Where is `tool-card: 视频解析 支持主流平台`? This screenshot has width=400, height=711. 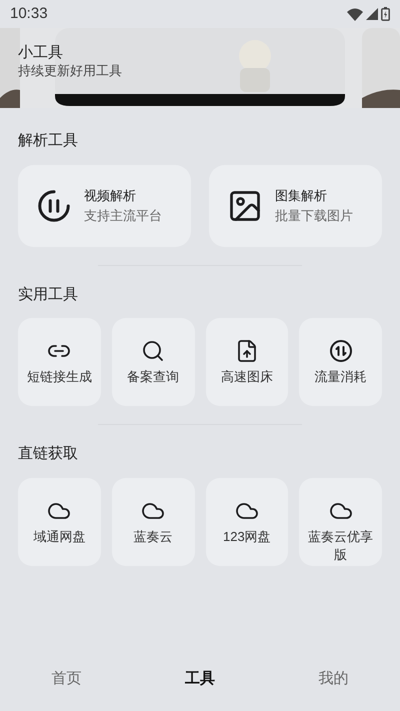 tool-card: 视频解析 支持主流平台 is located at coordinates (104, 205).